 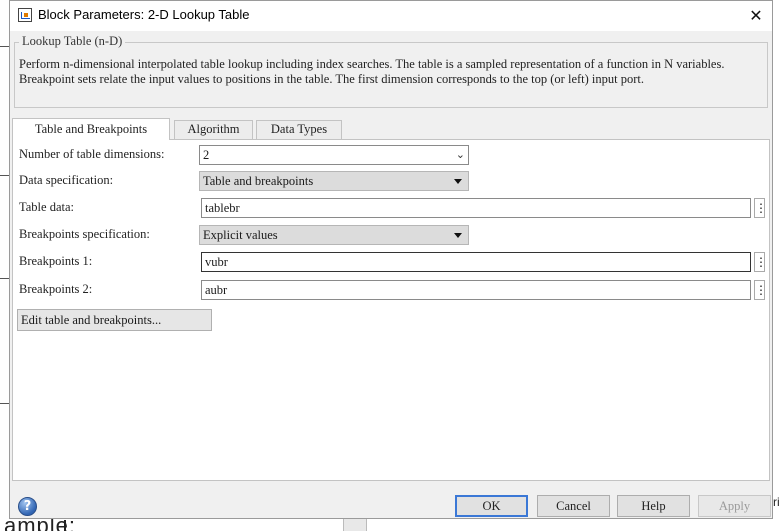 I want to click on chevron-down-icon: ⌄, so click(x=460, y=154).